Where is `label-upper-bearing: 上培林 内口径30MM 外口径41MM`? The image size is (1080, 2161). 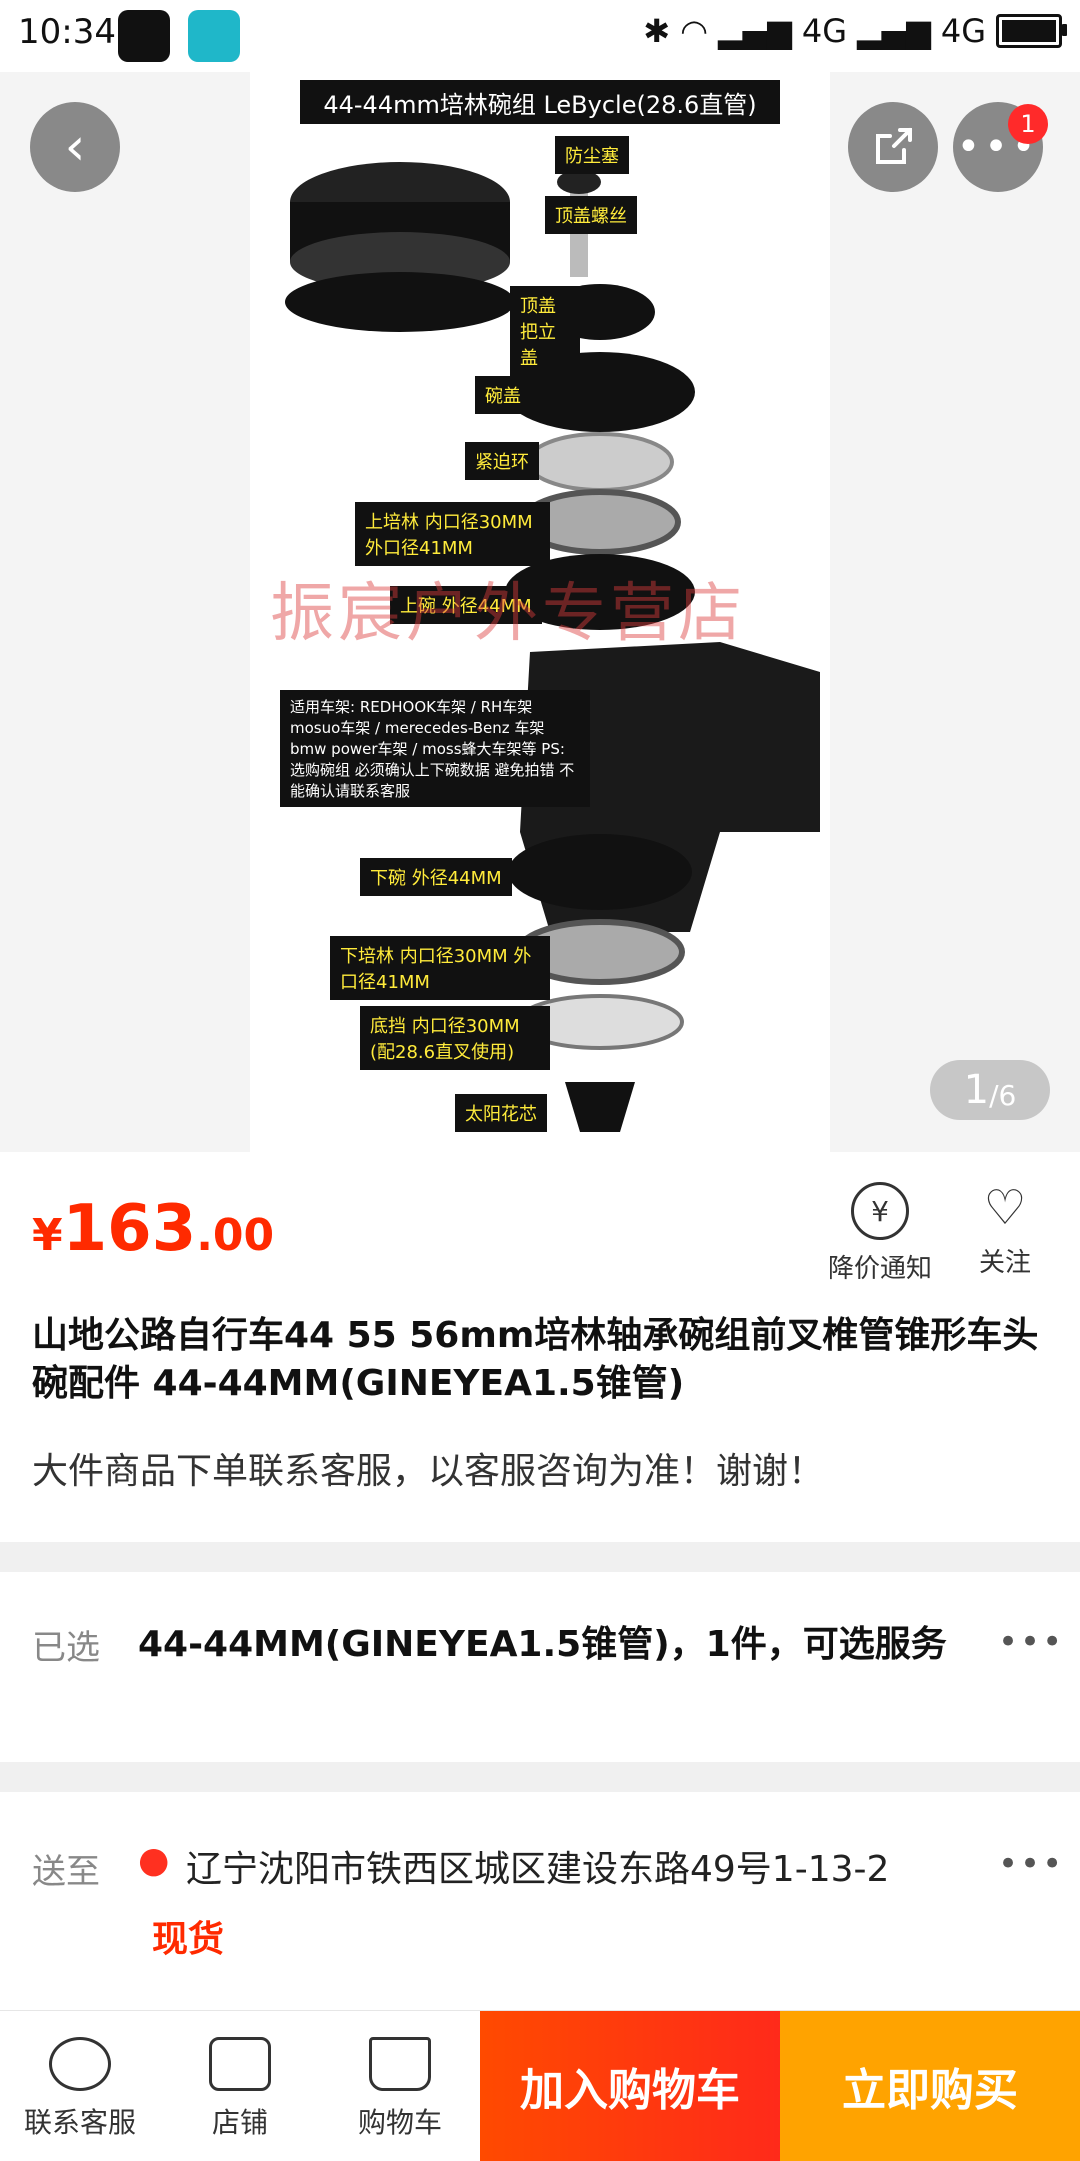 label-upper-bearing: 上培林 内口径30MM 外口径41MM is located at coordinates (452, 534).